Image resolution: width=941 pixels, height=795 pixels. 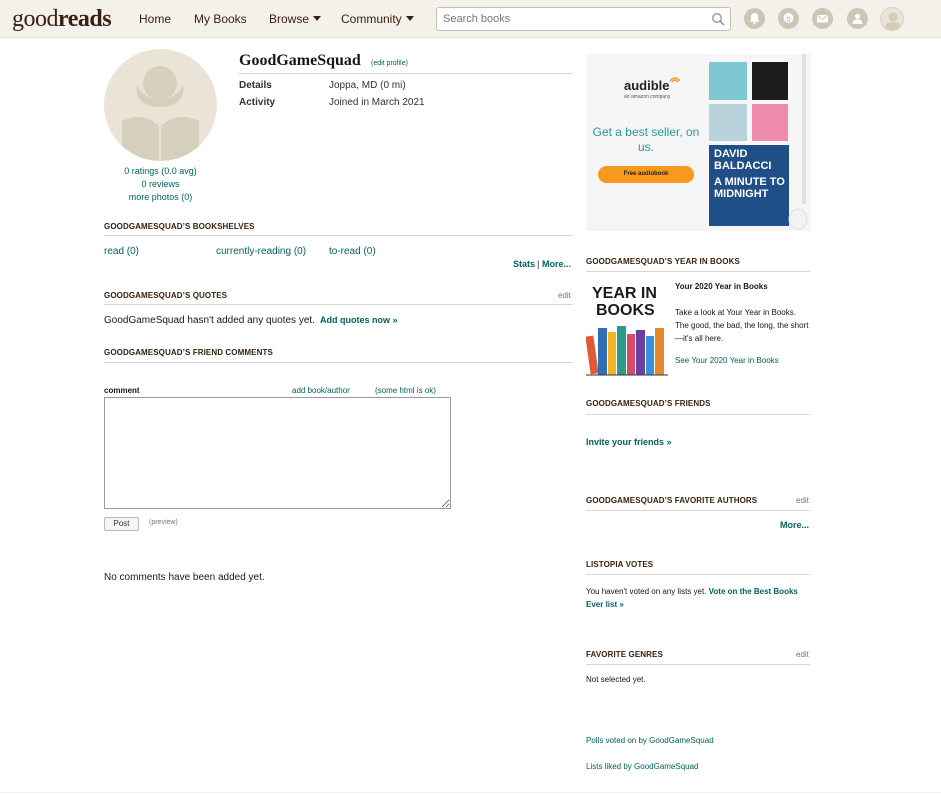 What do you see at coordinates (160, 184) in the screenshot?
I see `reviews-link: 0 reviews` at bounding box center [160, 184].